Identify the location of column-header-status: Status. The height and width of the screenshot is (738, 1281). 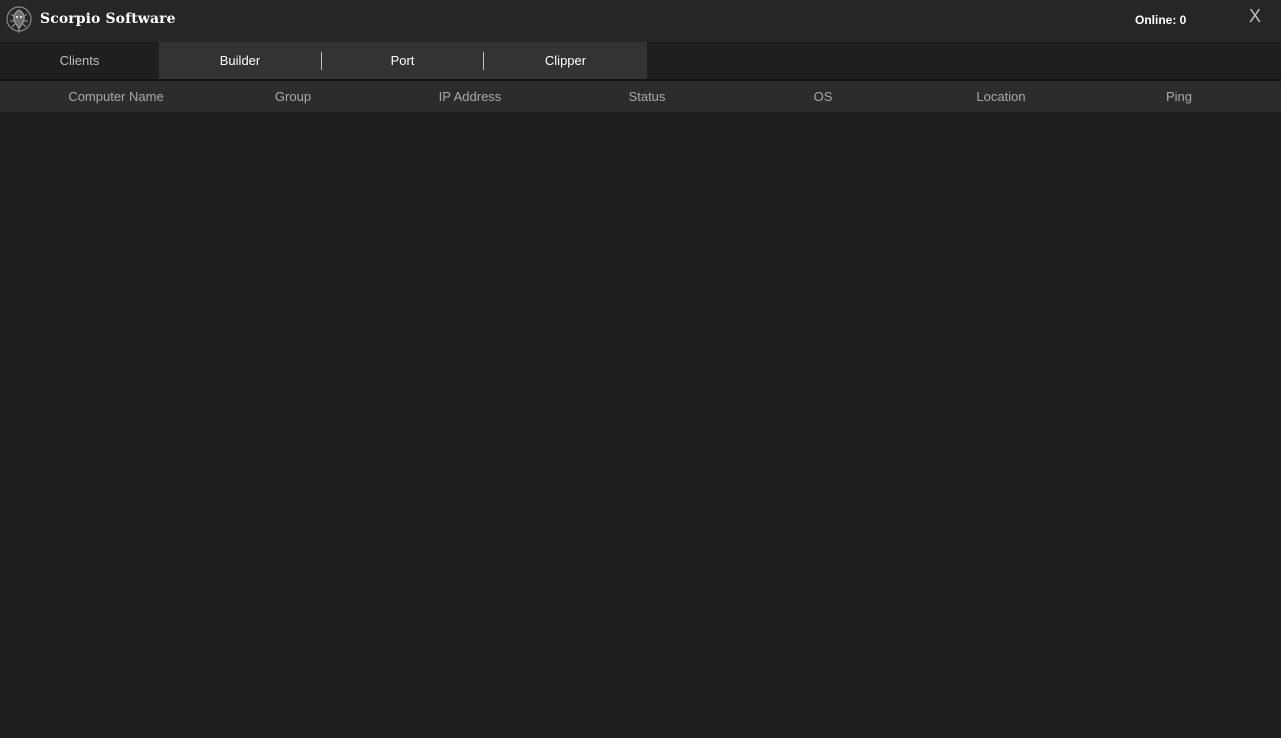
(647, 96).